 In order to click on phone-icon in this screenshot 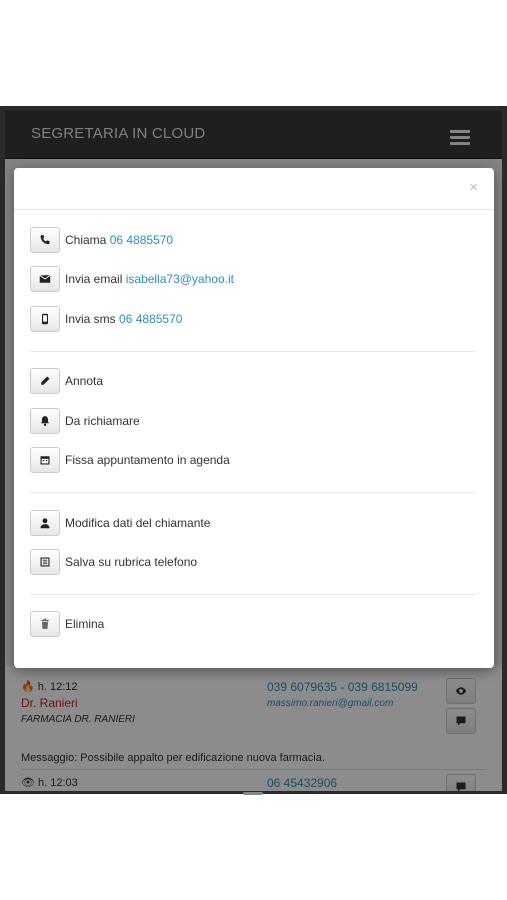, I will do `click(45, 240)`.